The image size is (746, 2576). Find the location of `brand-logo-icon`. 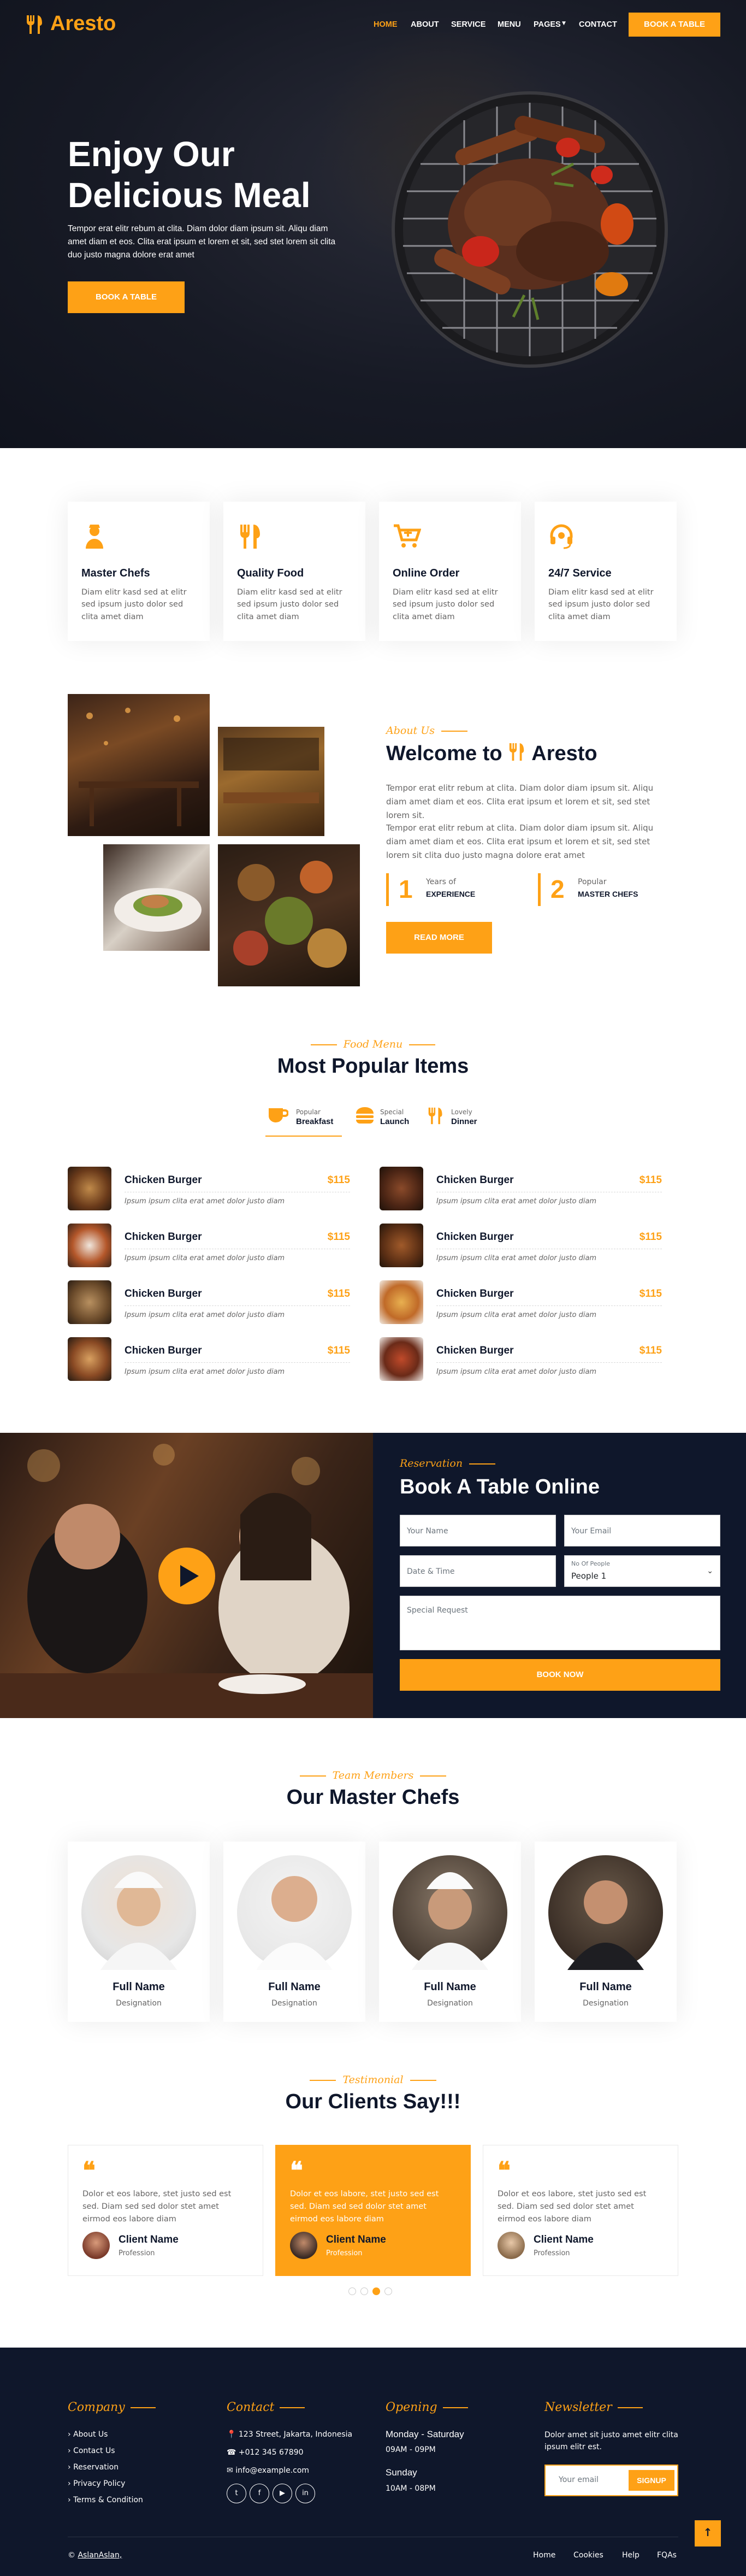

brand-logo-icon is located at coordinates (35, 24).